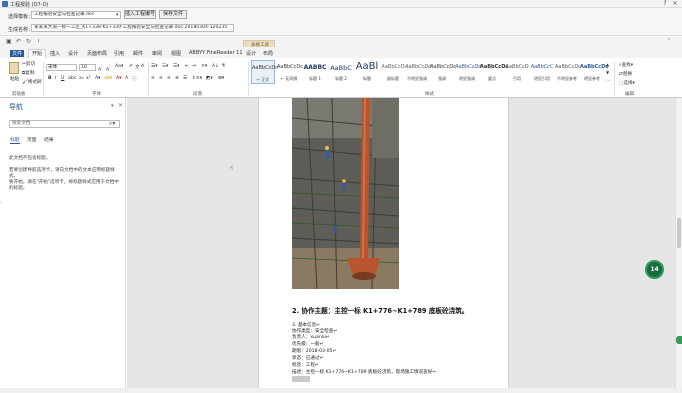  I want to click on borders-icon: ⊞▾, so click(221, 78).